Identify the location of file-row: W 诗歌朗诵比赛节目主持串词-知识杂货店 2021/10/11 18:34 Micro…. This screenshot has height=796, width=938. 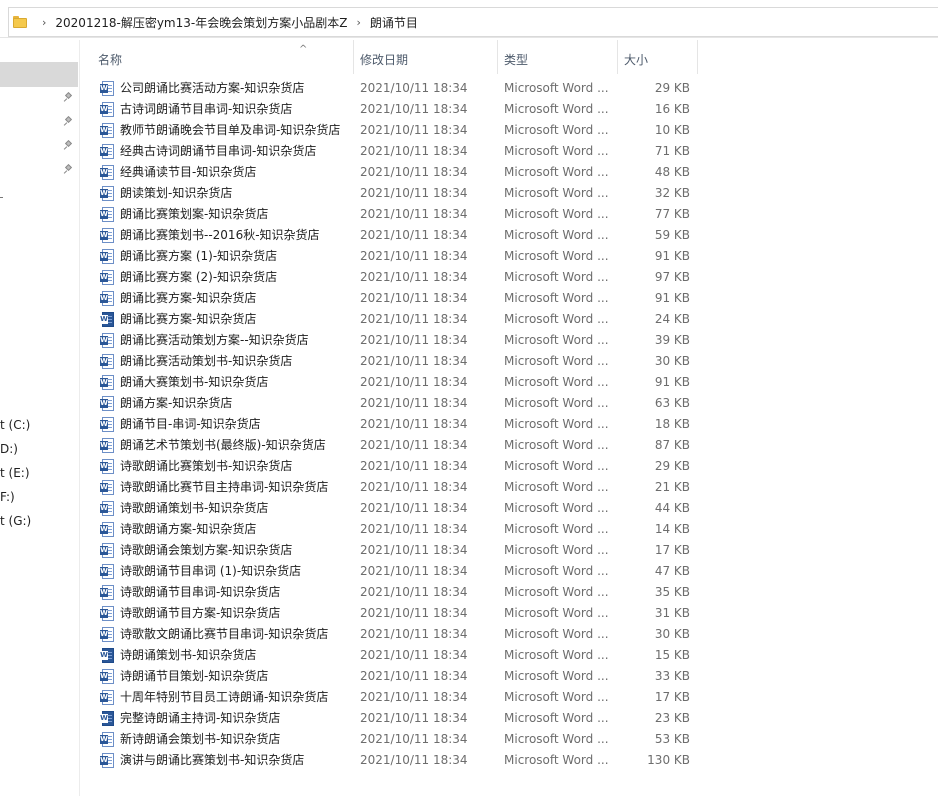
(390, 487).